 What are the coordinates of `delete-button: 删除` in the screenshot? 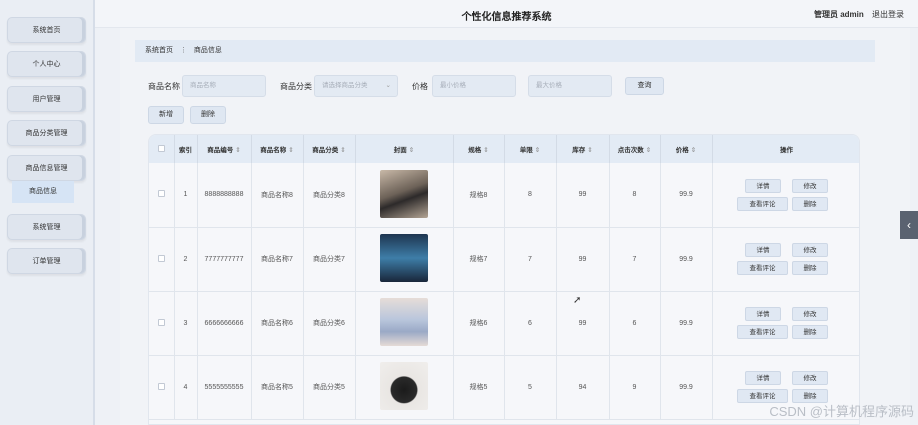 It's located at (208, 115).